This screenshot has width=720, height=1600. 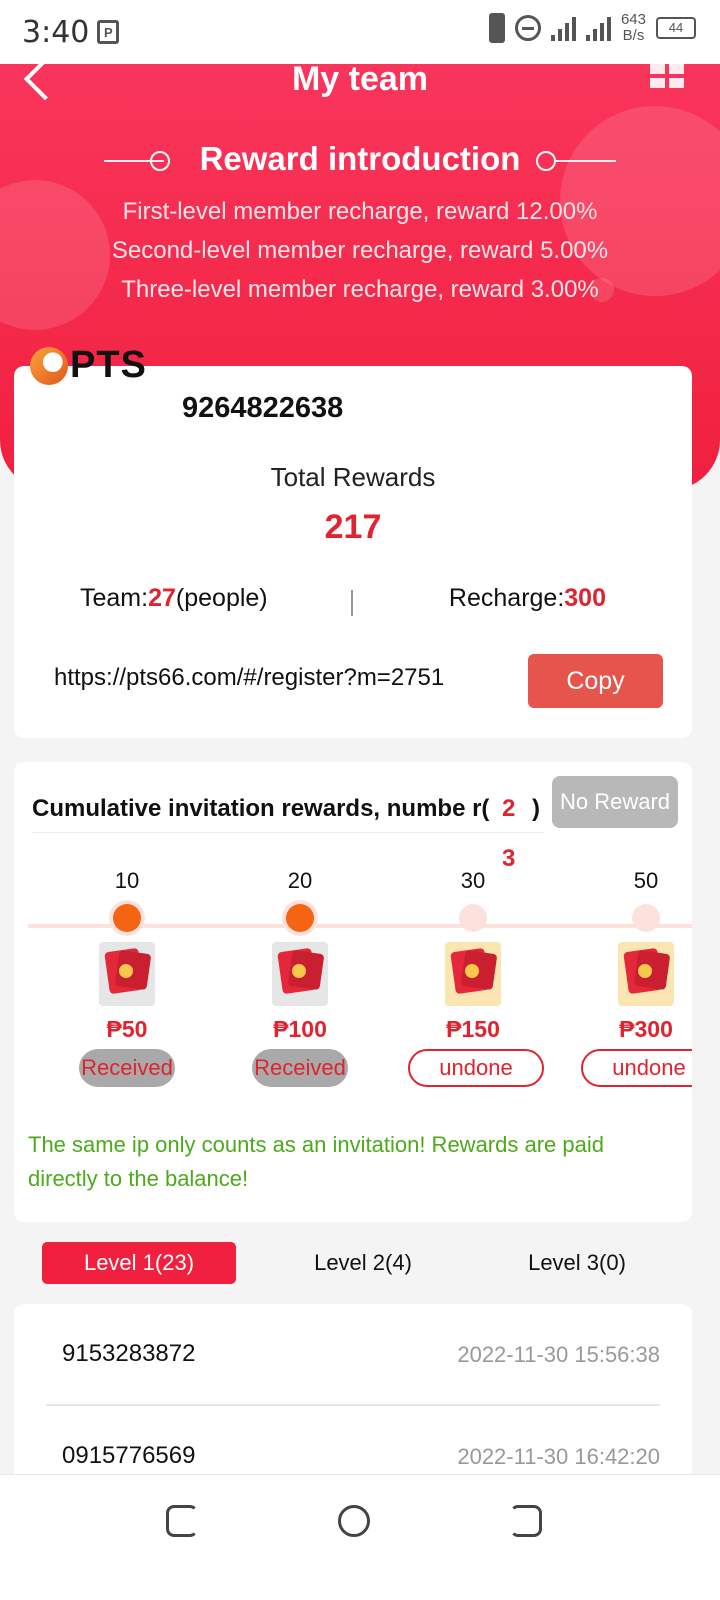 I want to click on account-phone: 9264822638, so click(x=263, y=408).